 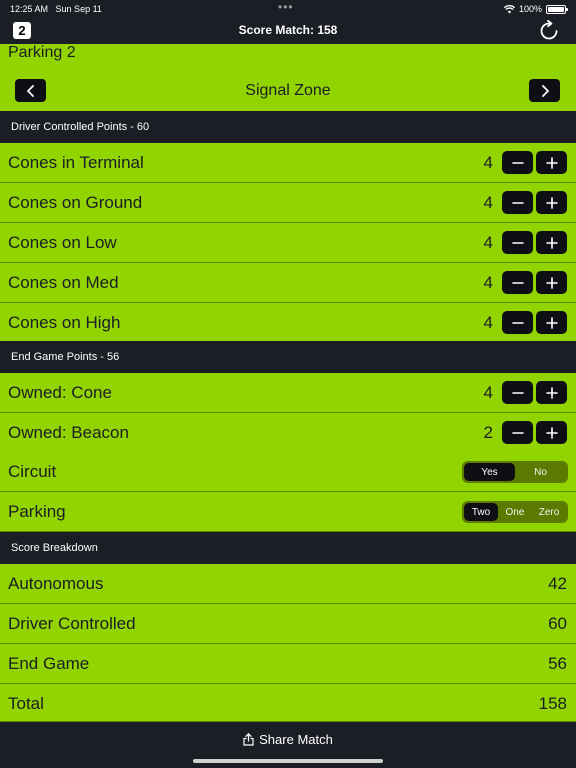 I want to click on parking-option-zero: Zero, so click(x=549, y=512).